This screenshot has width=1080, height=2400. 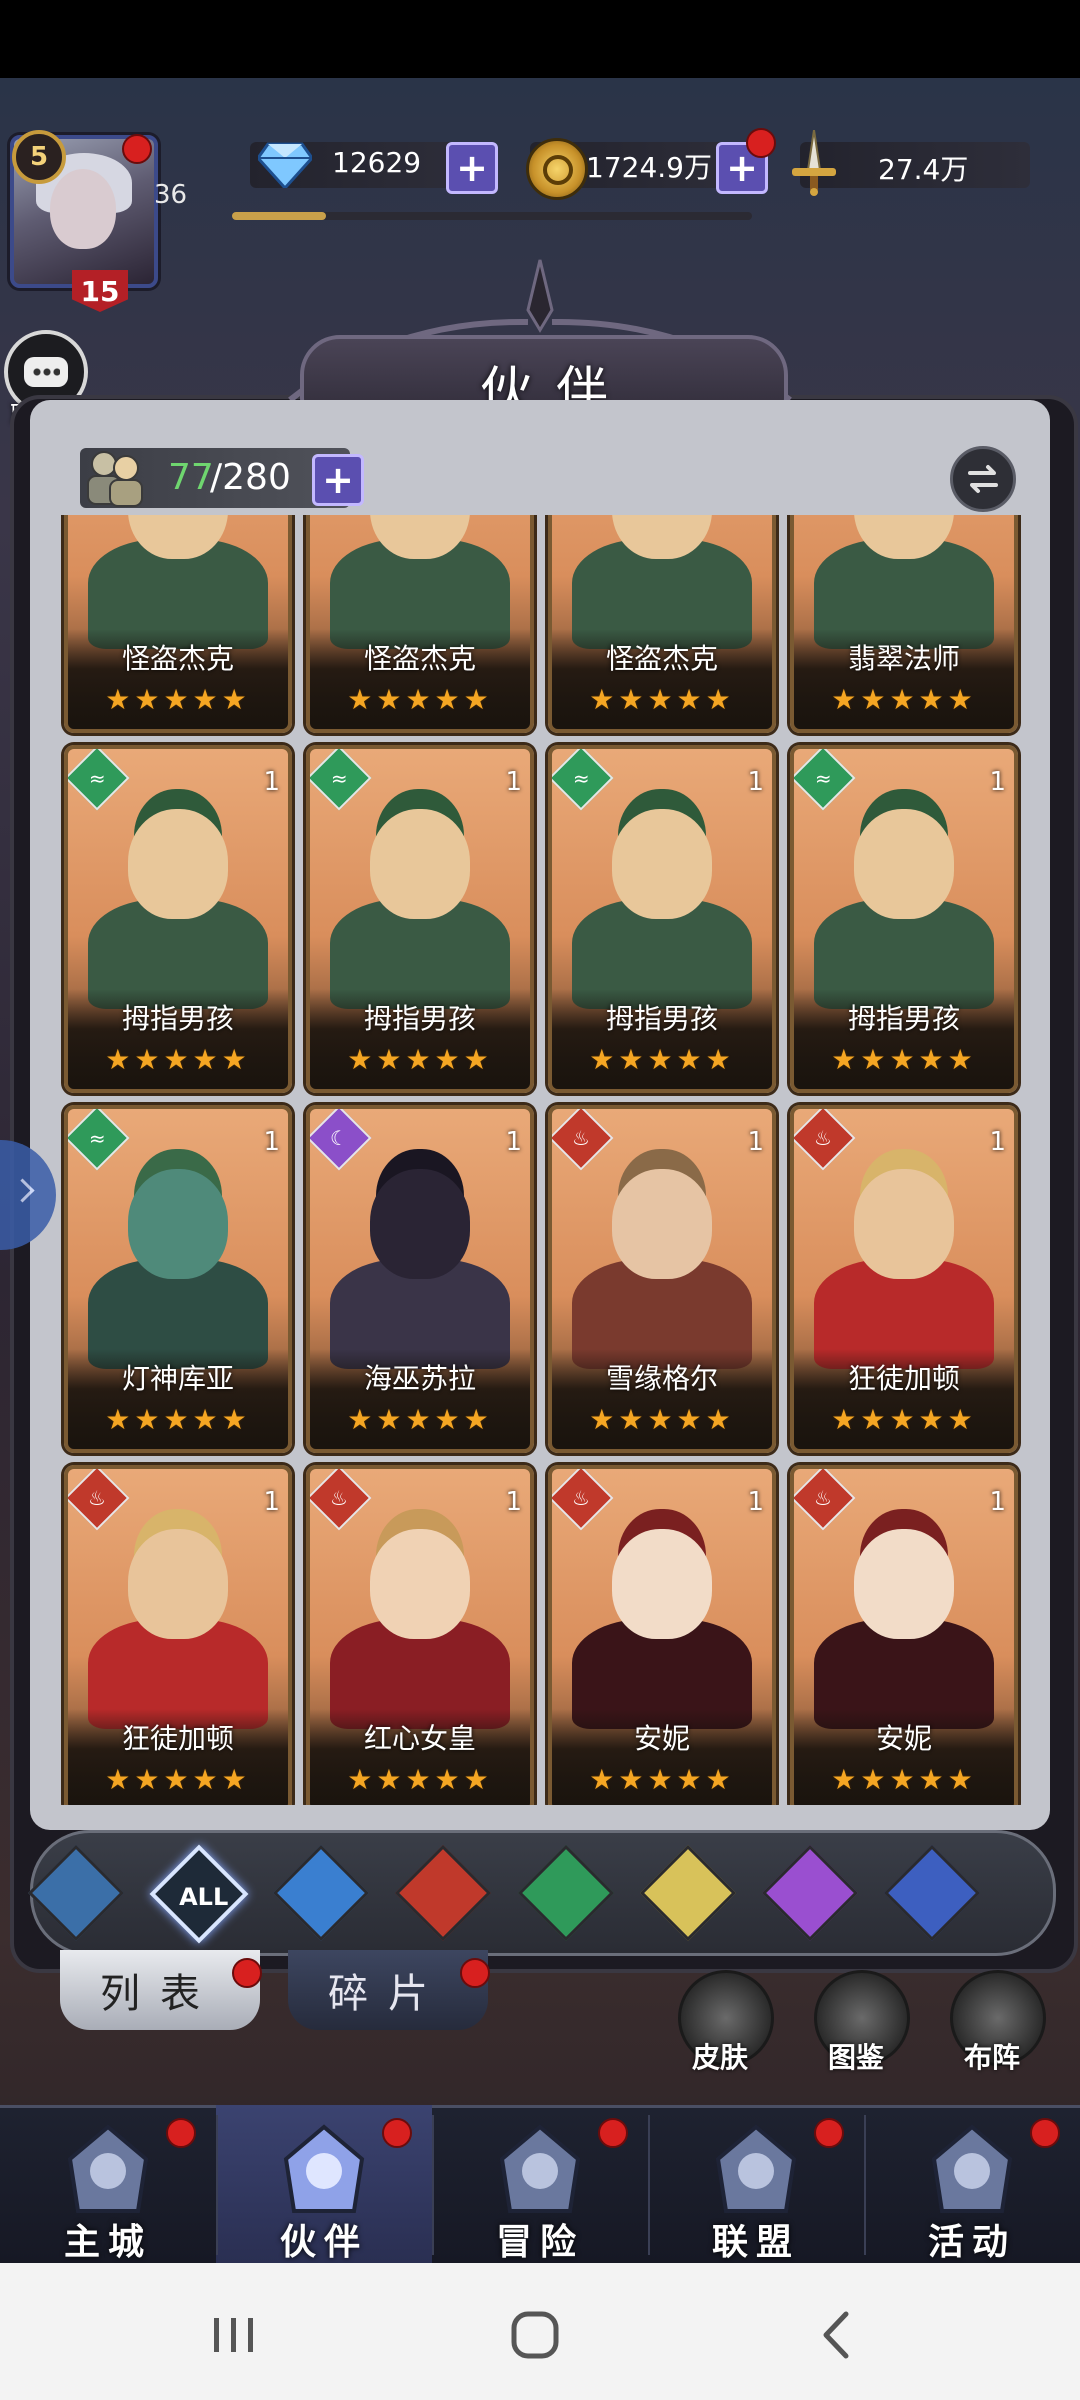 I want to click on partner-name: 红心女皇, so click(x=419, y=1738).